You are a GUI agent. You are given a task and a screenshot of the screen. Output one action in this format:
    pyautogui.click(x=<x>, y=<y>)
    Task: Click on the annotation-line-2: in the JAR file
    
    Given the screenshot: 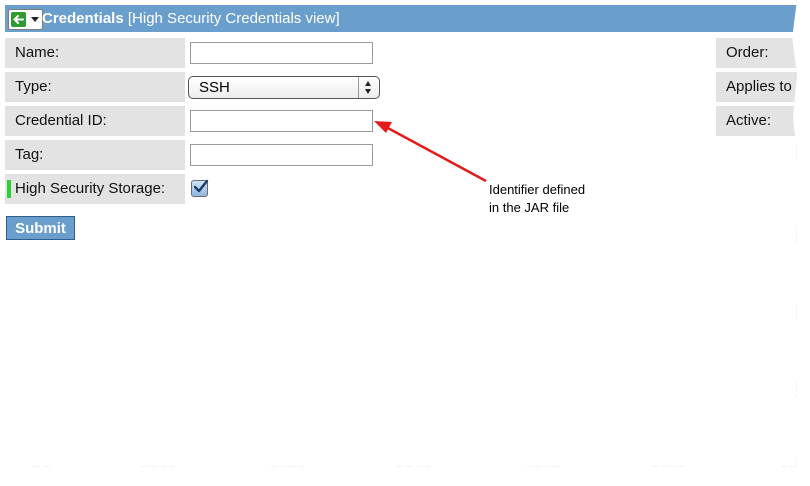 What is the action you would take?
    pyautogui.click(x=529, y=207)
    